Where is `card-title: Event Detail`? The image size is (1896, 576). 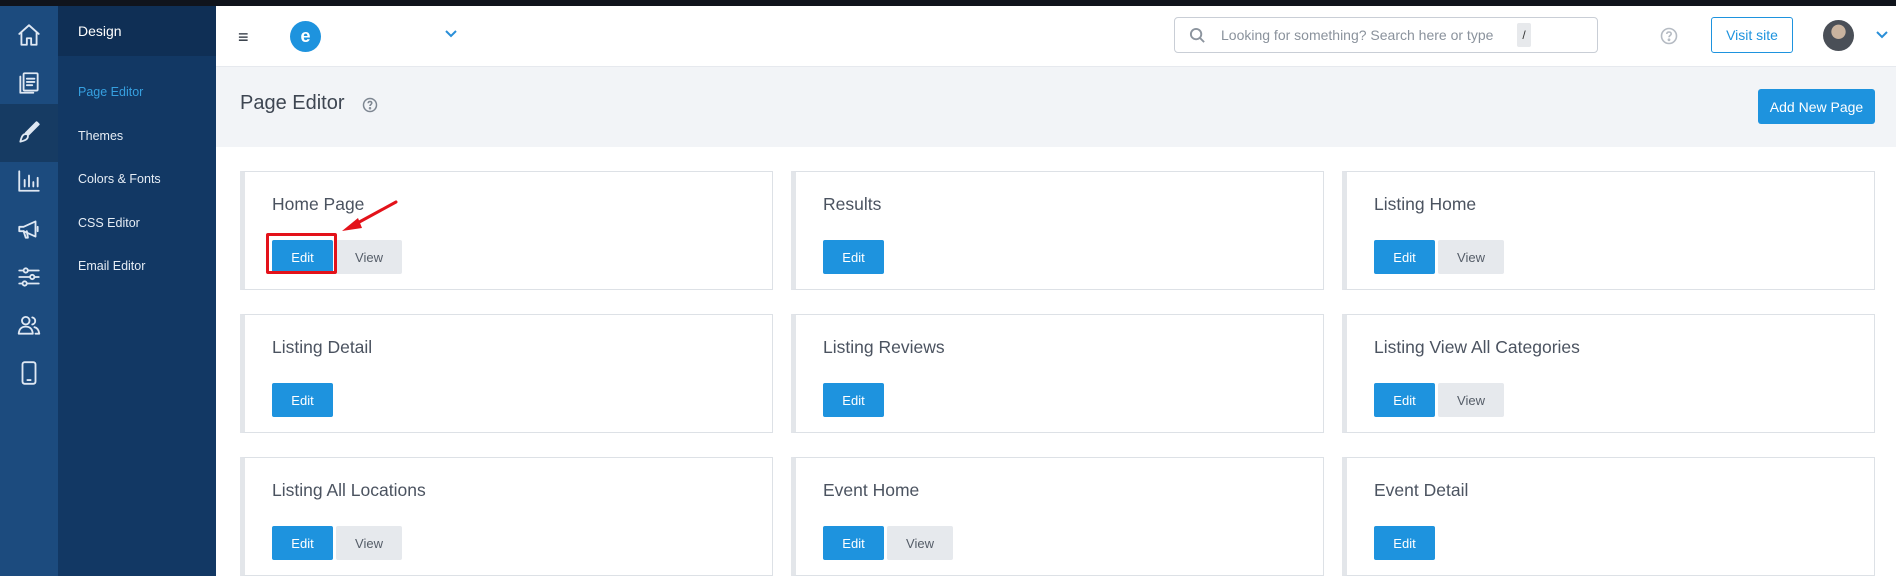
card-title: Event Detail is located at coordinates (1421, 490).